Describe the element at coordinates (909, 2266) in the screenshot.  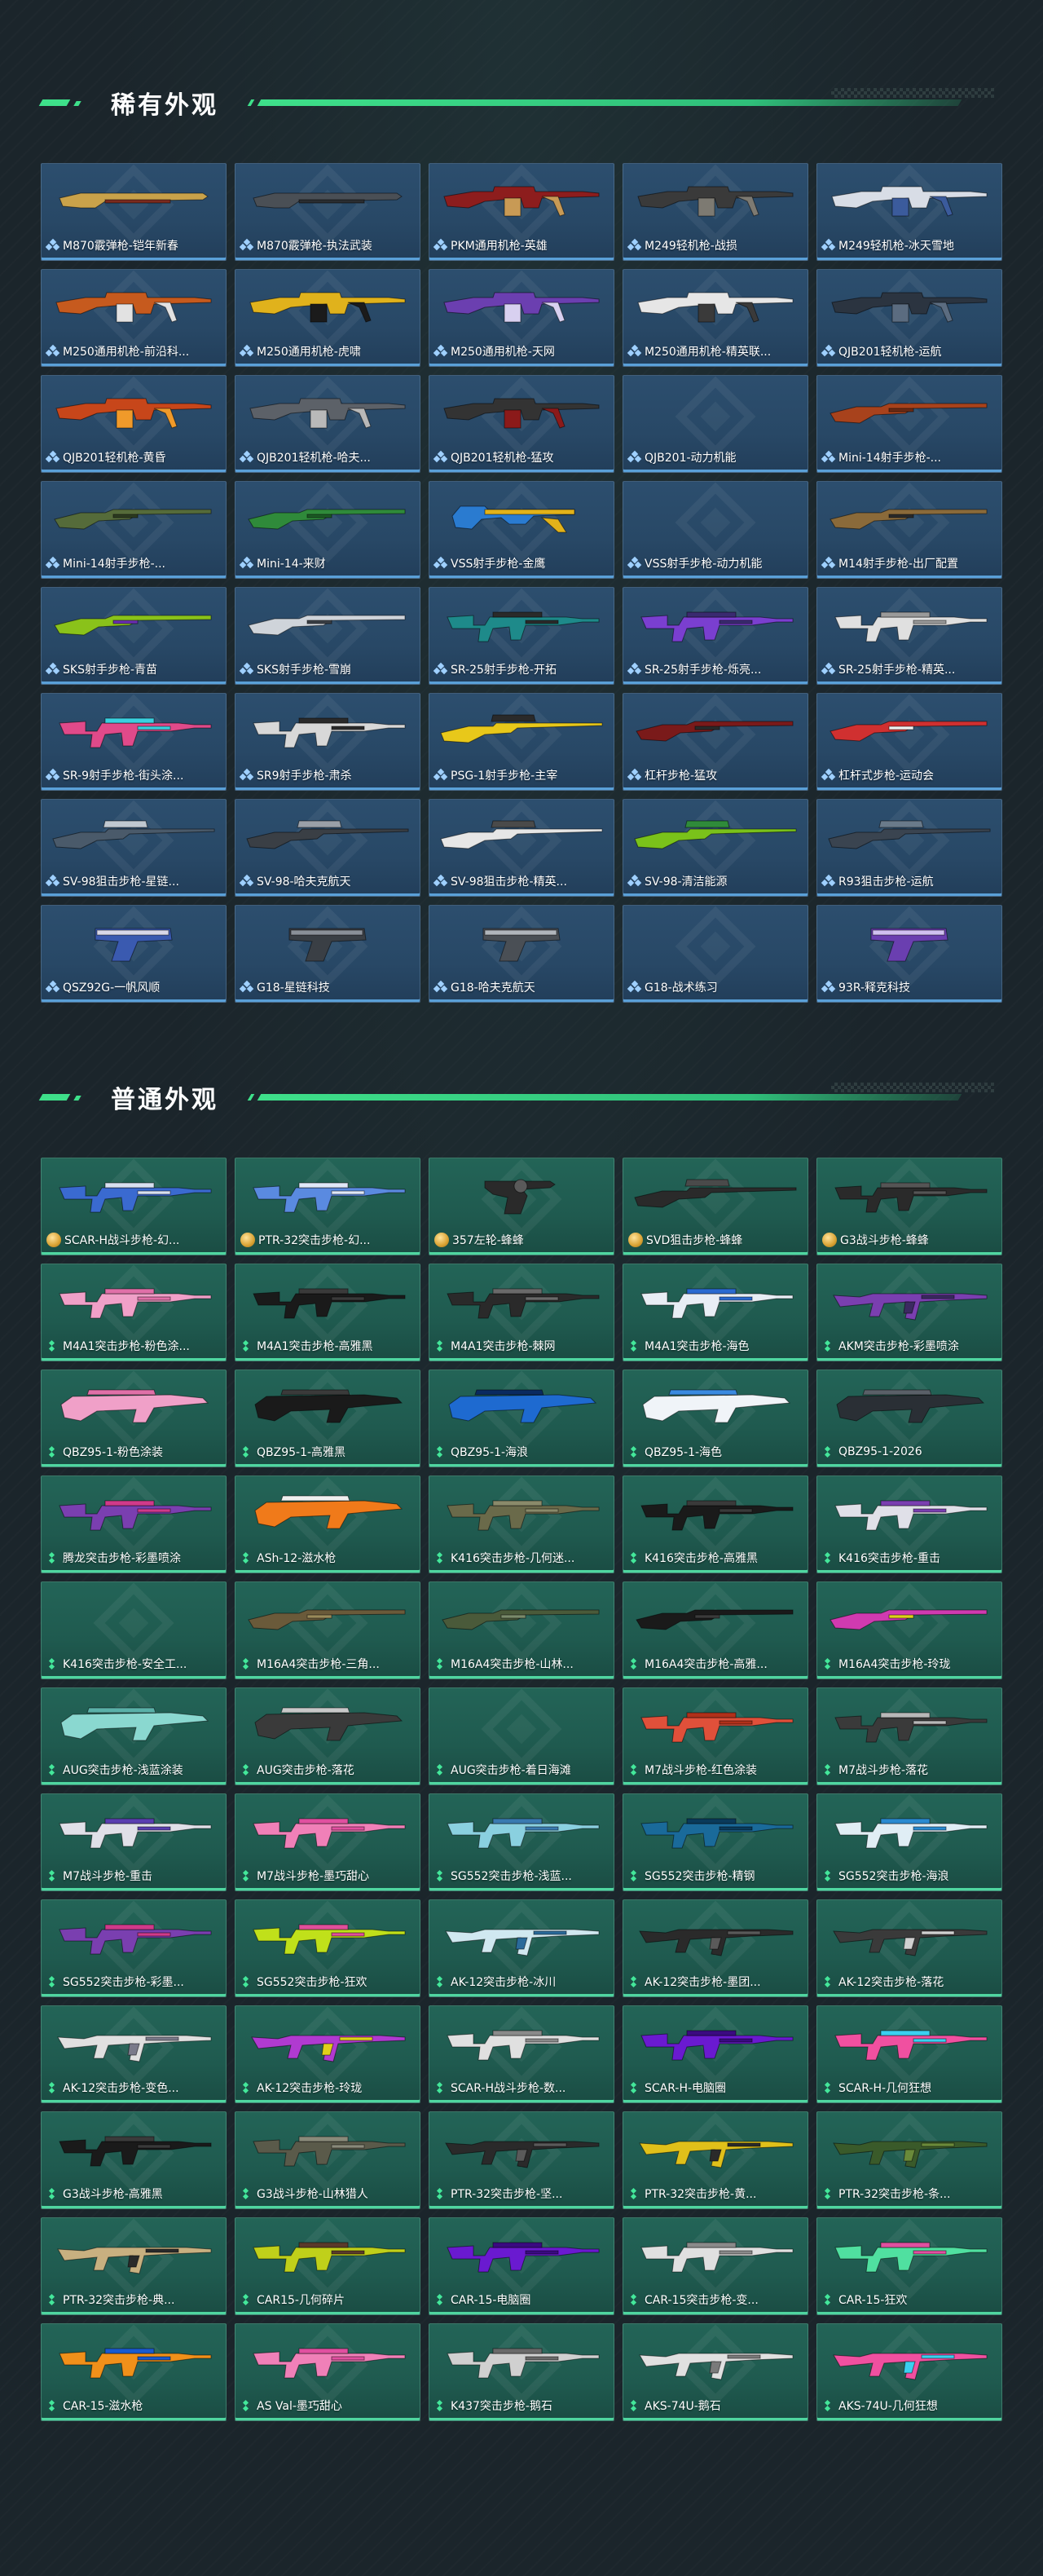
I see `skin-card: CAR-15-狂欢` at that location.